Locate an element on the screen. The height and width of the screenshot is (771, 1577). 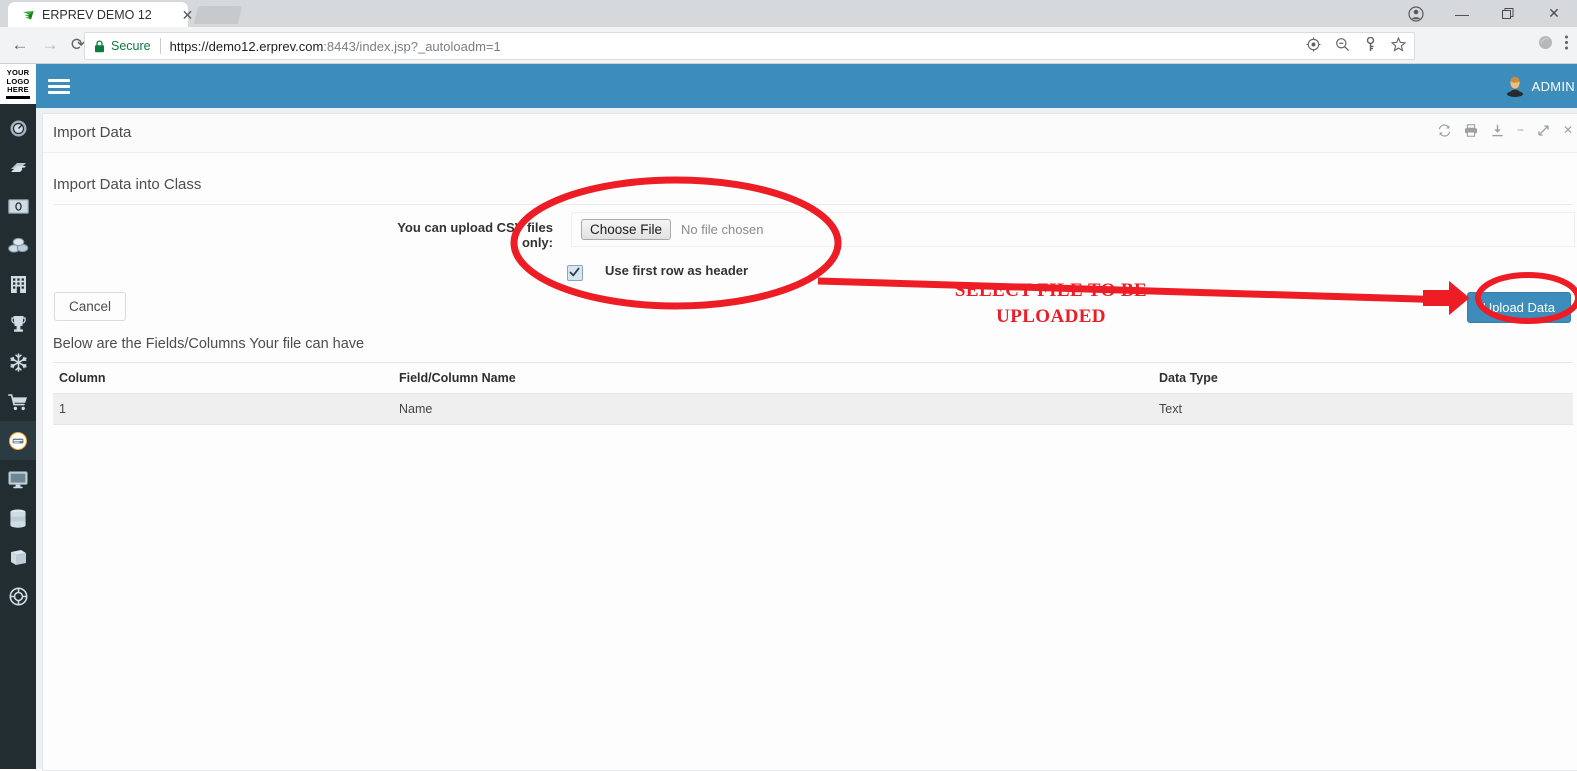
panel-tools: − ✕ is located at coordinates (1505, 130).